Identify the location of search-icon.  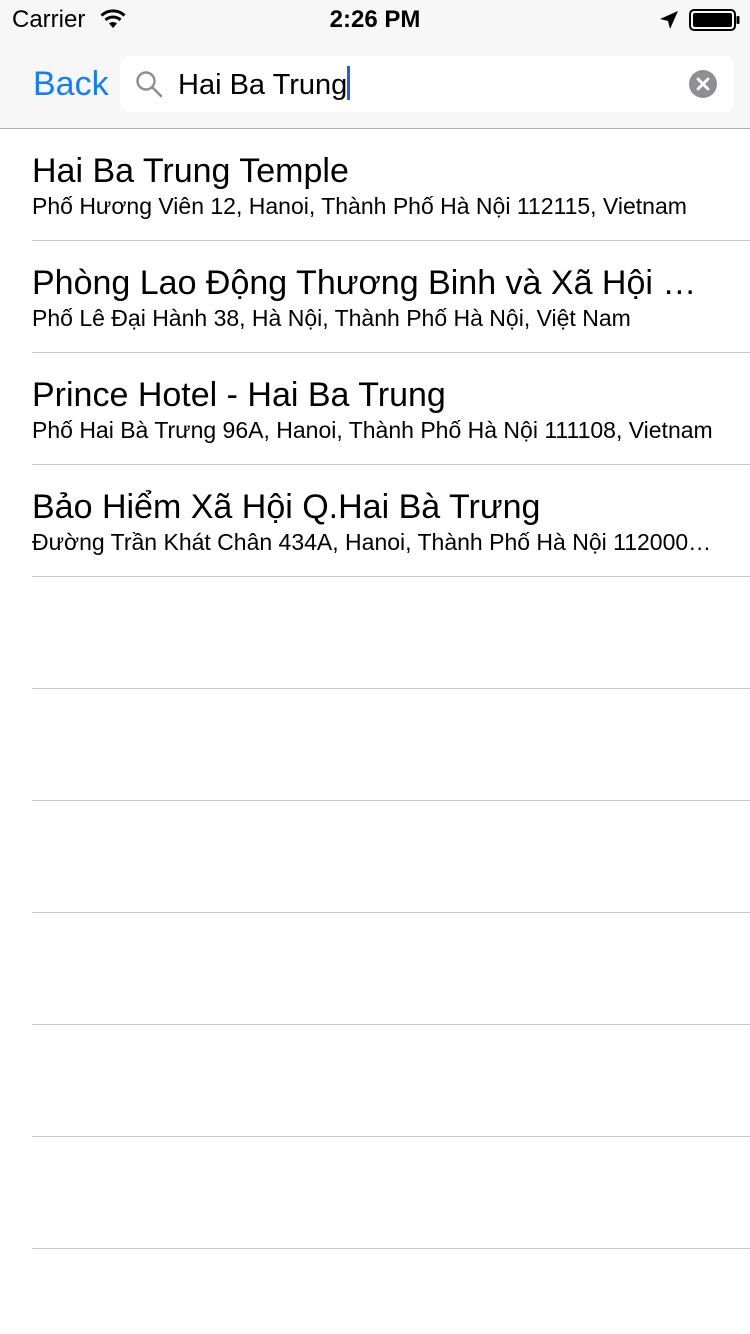
(149, 84).